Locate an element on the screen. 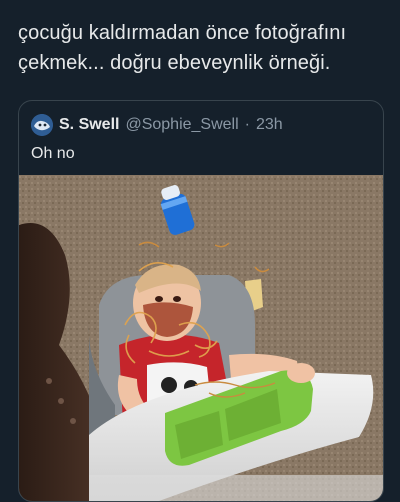 The width and height of the screenshot is (400, 502). quoted-tweet-text: Oh no is located at coordinates (53, 153).